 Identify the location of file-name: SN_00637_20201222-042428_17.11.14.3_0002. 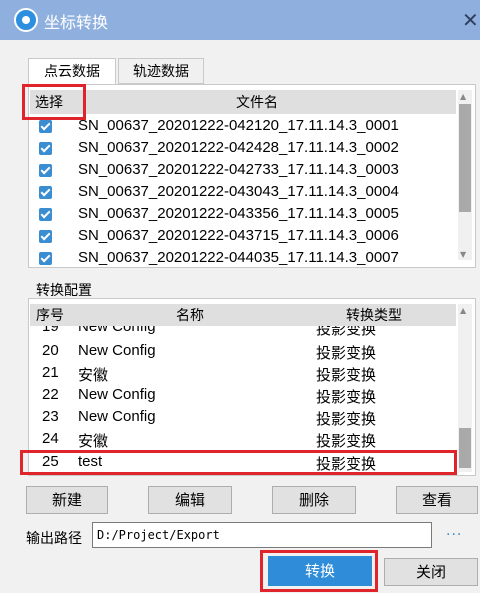
(238, 147).